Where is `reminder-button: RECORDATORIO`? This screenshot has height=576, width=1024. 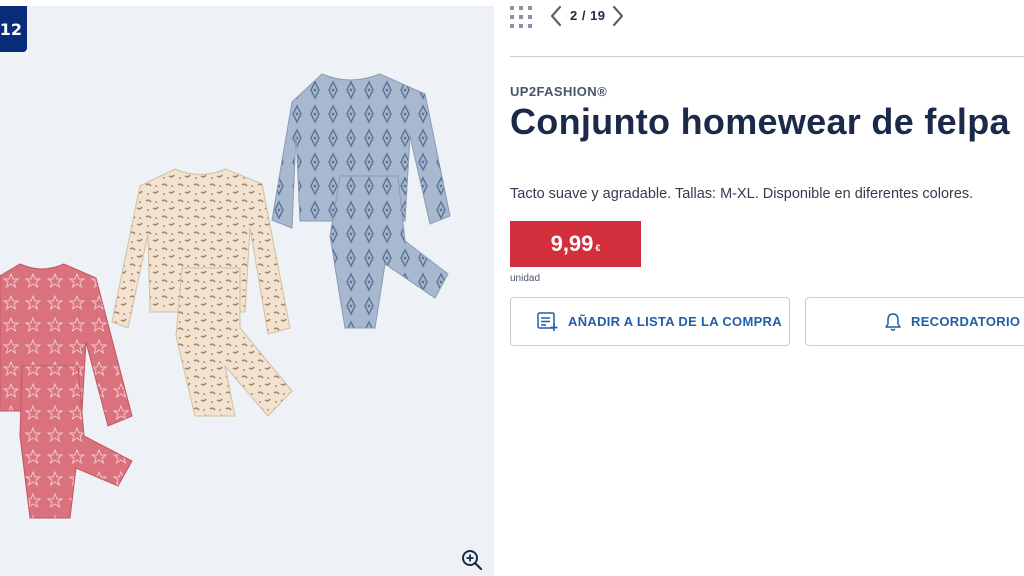 reminder-button: RECORDATORIO is located at coordinates (914, 321).